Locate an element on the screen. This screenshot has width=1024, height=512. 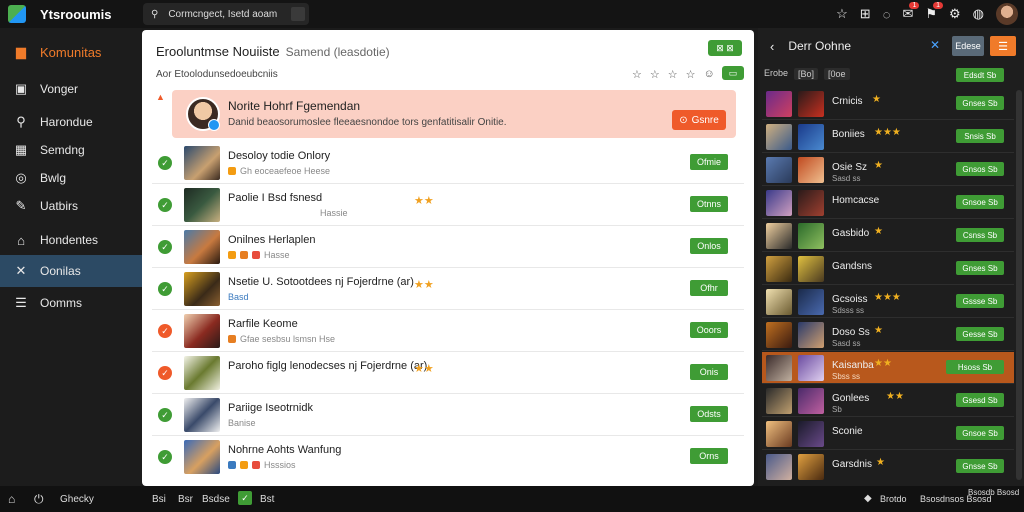
row-action-button: Ooors is located at coordinates (709, 330).